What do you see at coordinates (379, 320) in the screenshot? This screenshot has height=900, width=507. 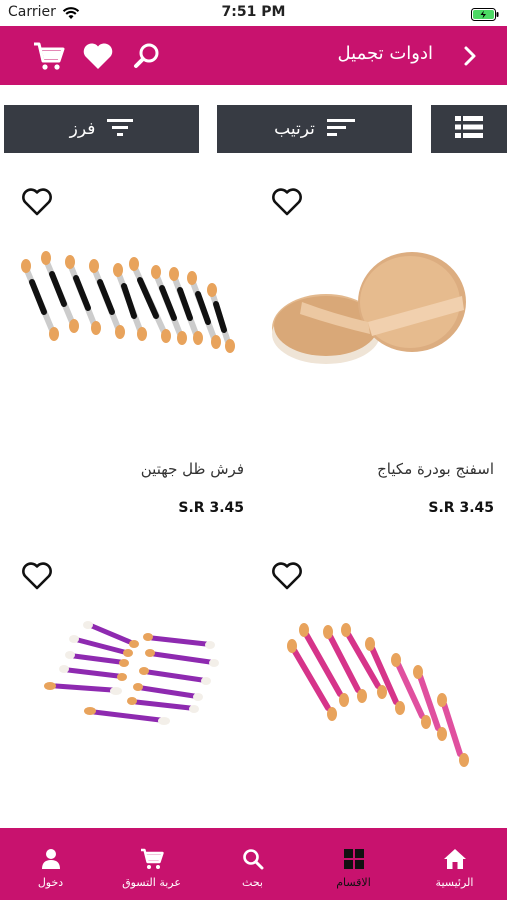 I see `powder-puff-sponge-image` at bounding box center [379, 320].